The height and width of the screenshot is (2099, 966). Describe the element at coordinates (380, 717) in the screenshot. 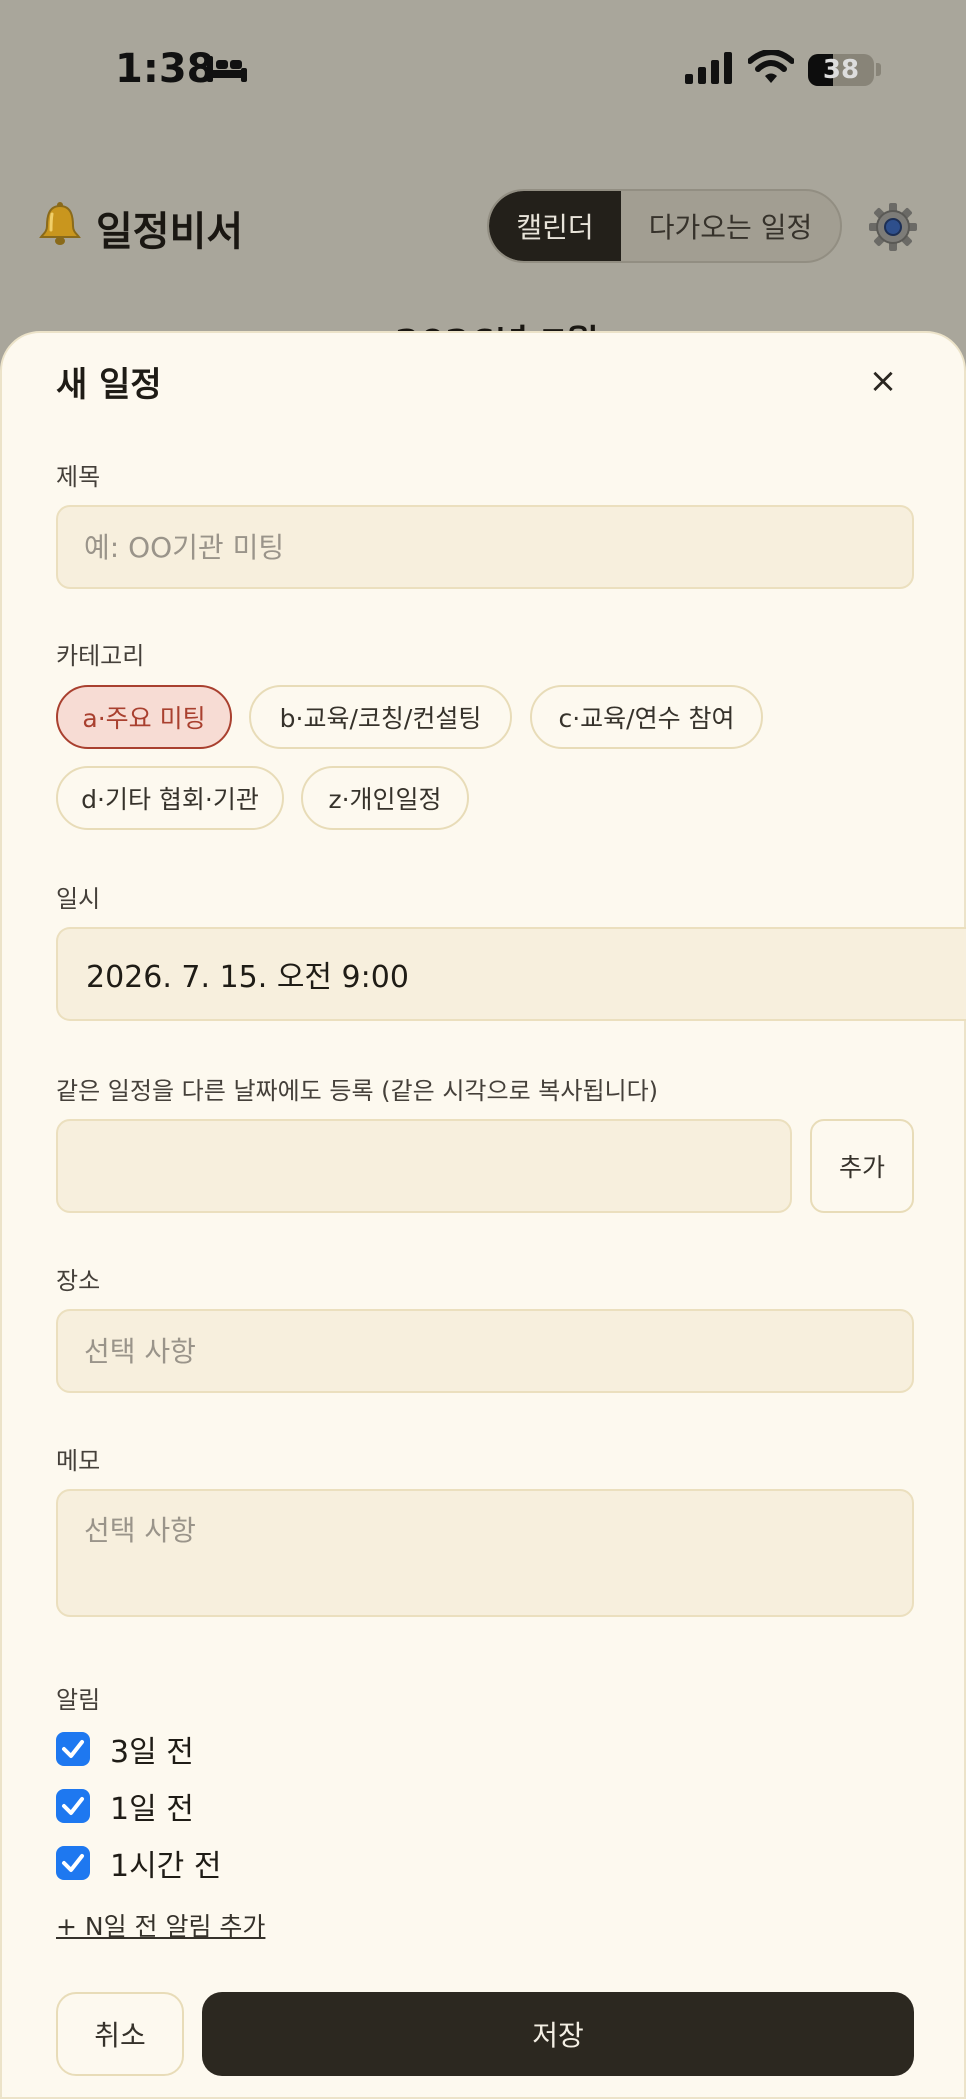

I see `category-chip-b: b·교육/코칭/컨설팅` at that location.